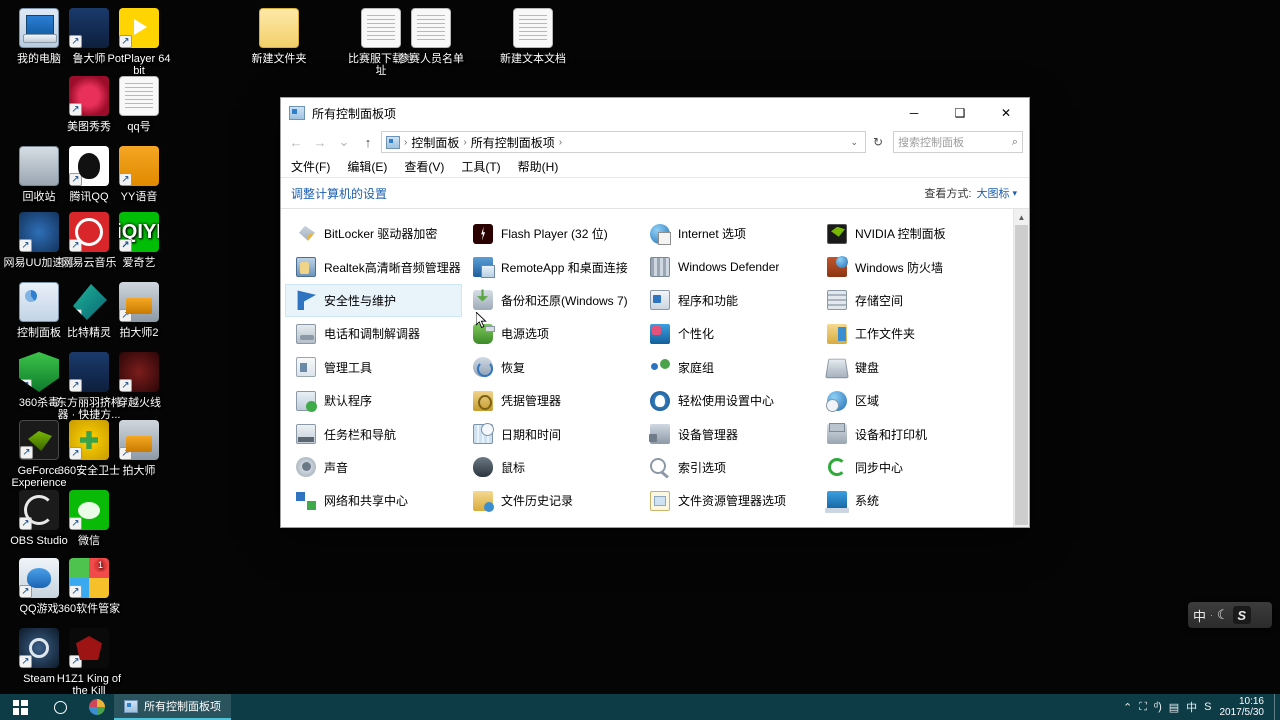  Describe the element at coordinates (655, 167) in the screenshot. I see `menu-bar: 文件(F) 编辑(E) 查看(V) 工具(T) 帮助(H)` at that location.